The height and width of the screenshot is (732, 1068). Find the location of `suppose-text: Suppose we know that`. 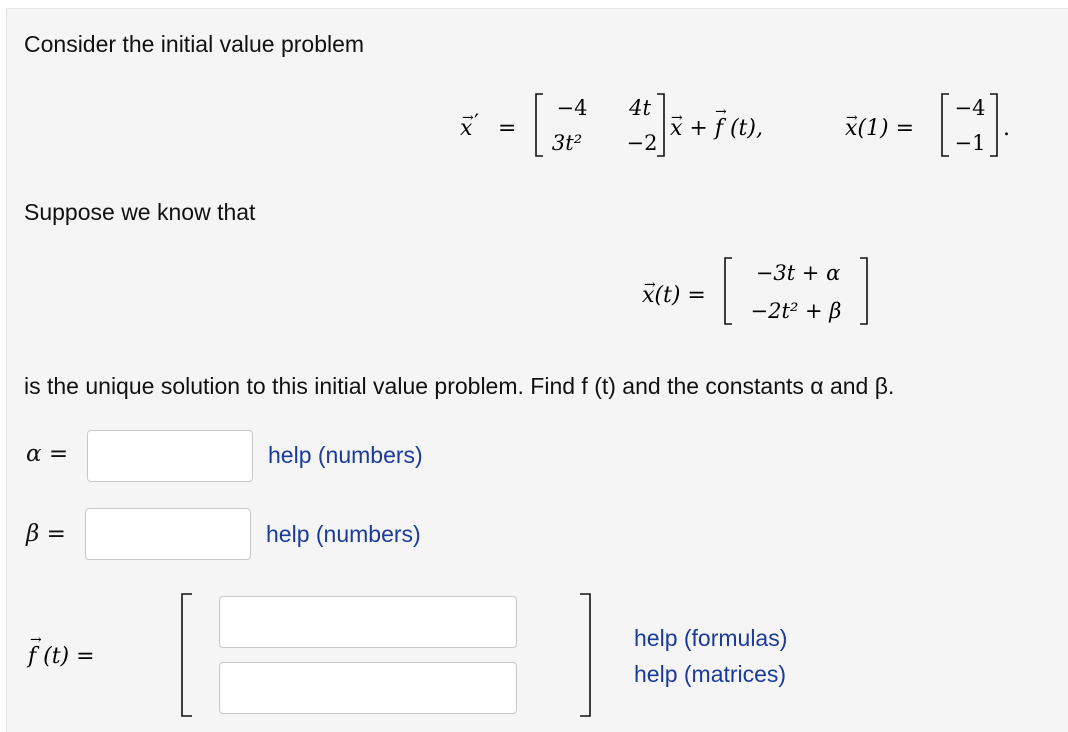

suppose-text: Suppose we know that is located at coordinates (140, 212).